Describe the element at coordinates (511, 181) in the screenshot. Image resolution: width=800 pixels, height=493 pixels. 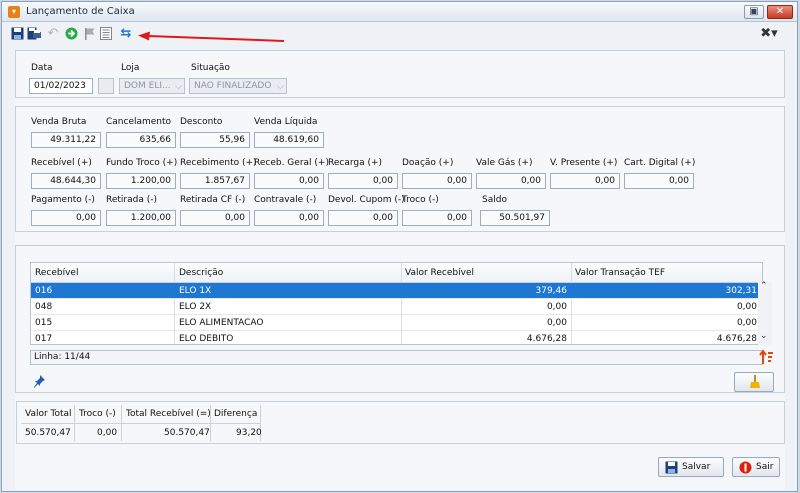
I see `vale-gas-field: 0,00` at that location.